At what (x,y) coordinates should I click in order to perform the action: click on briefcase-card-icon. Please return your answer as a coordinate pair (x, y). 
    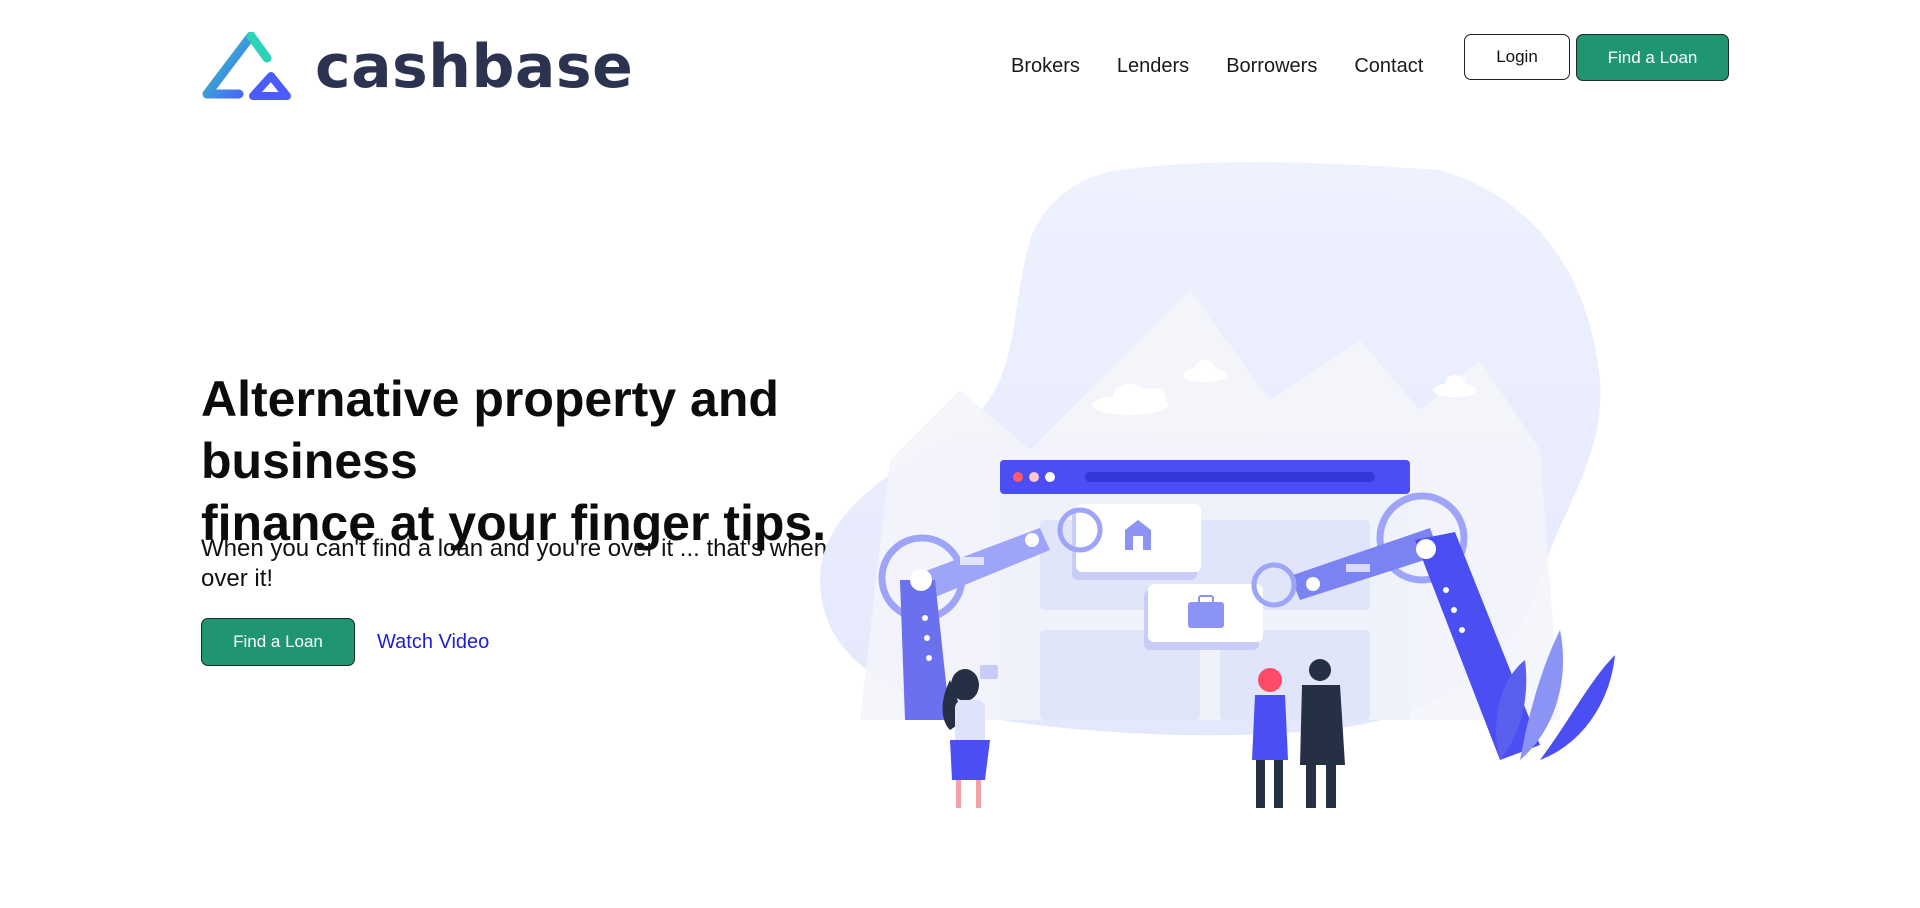
    Looking at the image, I should click on (1203, 617).